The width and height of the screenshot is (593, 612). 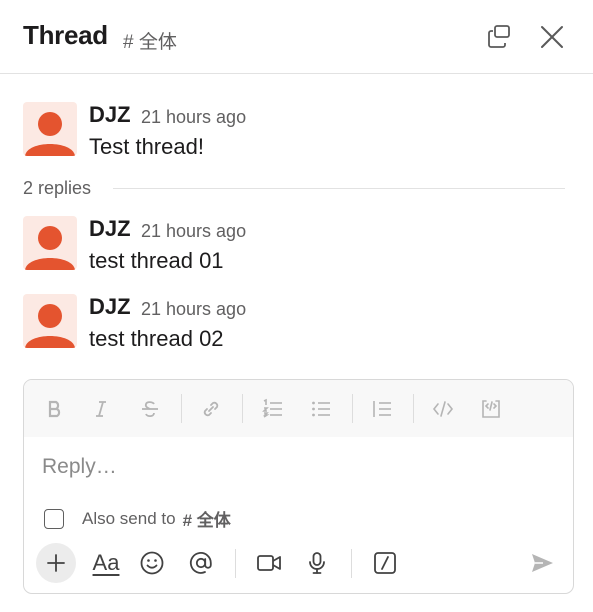 I want to click on ordered-list-icon, so click(x=272, y=408).